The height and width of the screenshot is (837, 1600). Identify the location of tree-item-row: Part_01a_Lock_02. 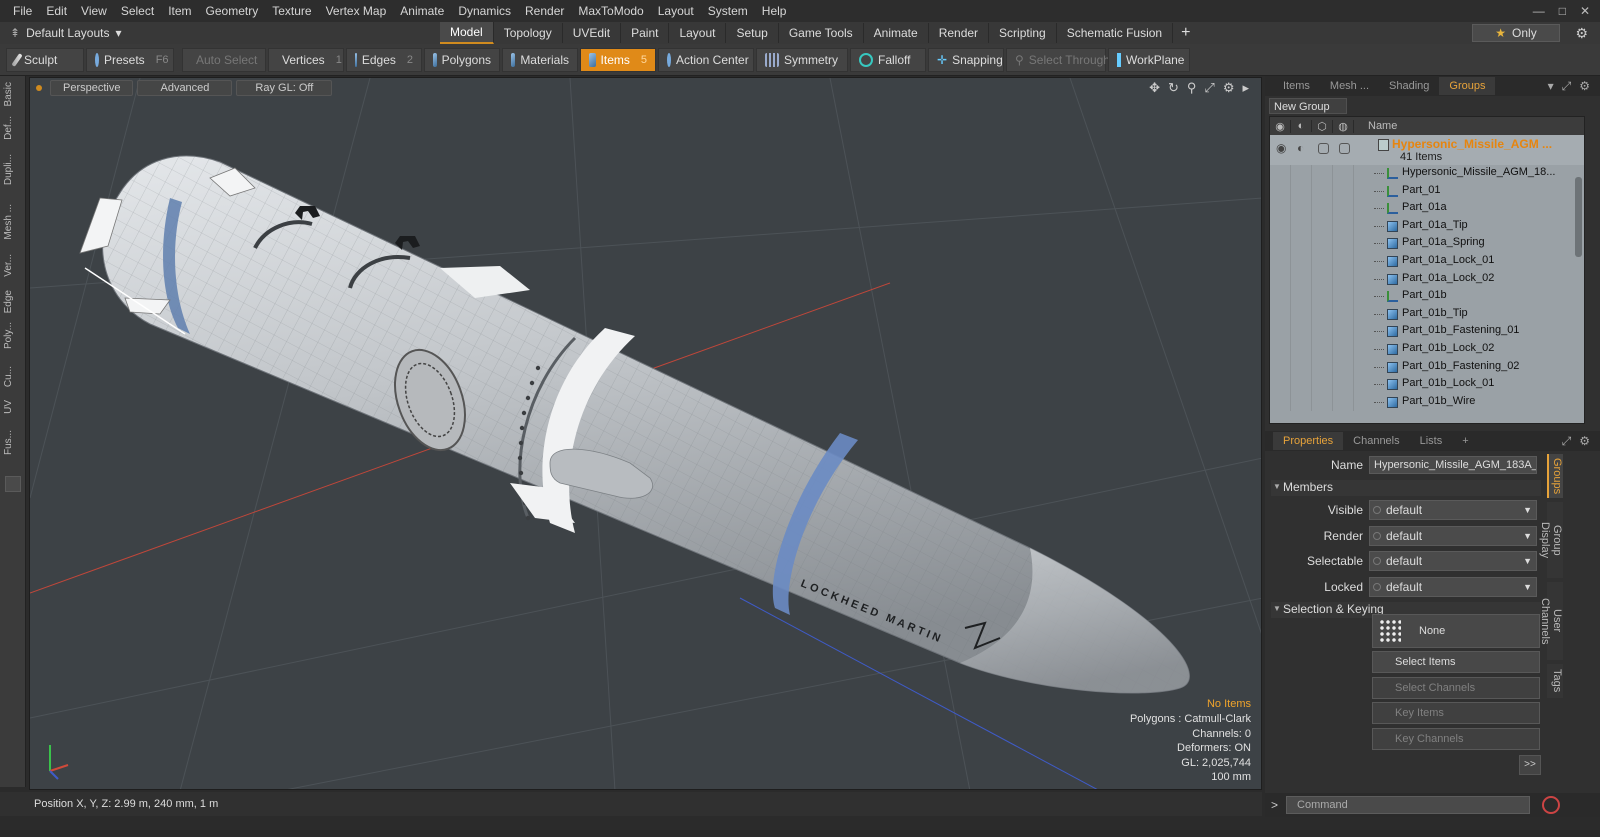
(1427, 279).